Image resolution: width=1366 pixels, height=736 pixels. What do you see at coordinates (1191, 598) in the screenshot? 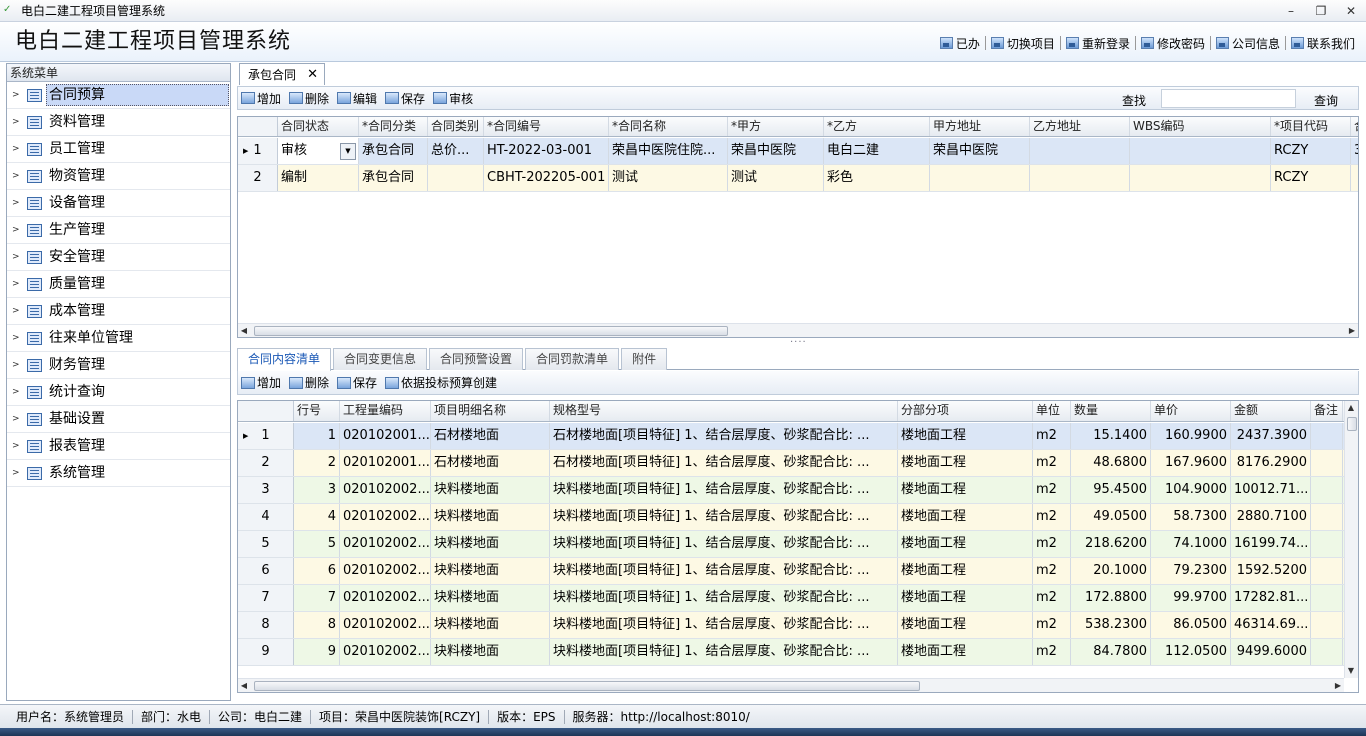
I see `table-cell: 99.9700` at bounding box center [1191, 598].